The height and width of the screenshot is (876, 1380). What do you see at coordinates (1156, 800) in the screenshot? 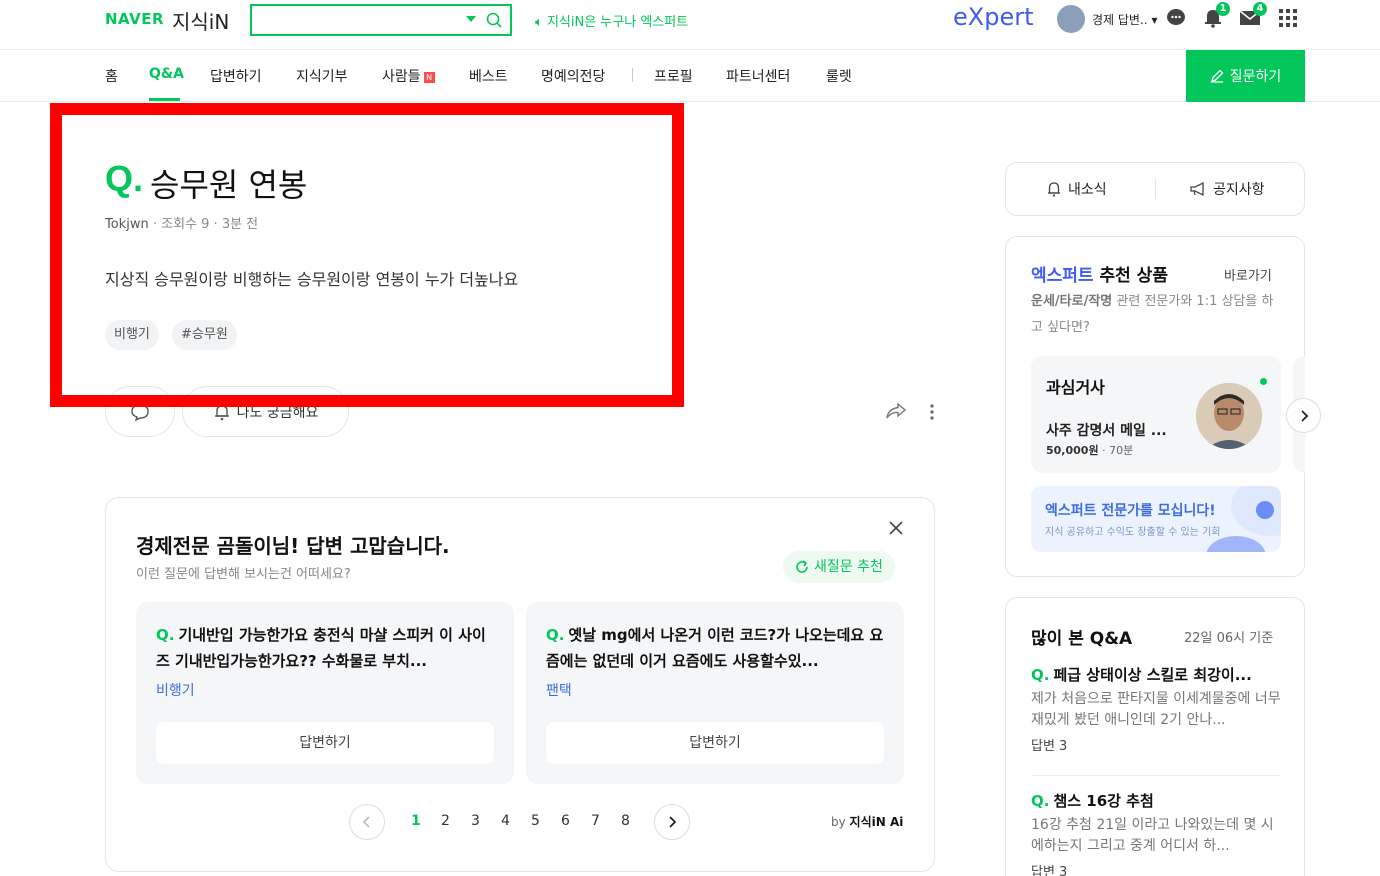
I see `popular-item-title: Q. 챔스 16강 추첨` at bounding box center [1156, 800].